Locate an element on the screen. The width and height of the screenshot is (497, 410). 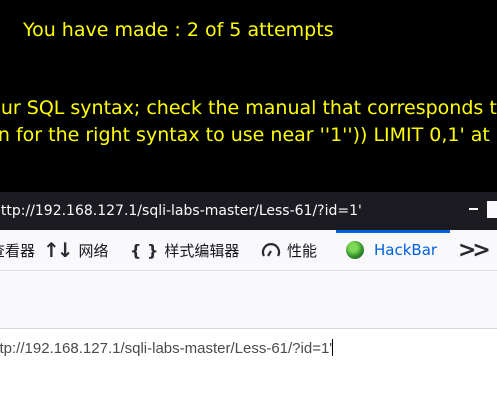
network-icon: ↑↓ is located at coordinates (58, 250).